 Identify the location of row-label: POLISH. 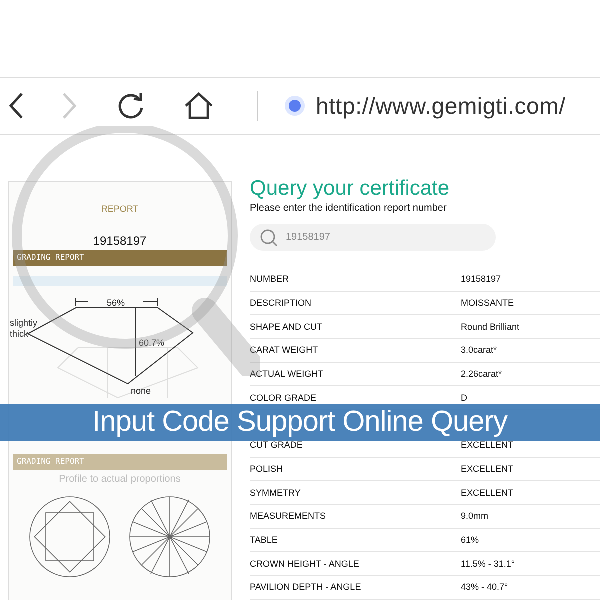
(267, 469).